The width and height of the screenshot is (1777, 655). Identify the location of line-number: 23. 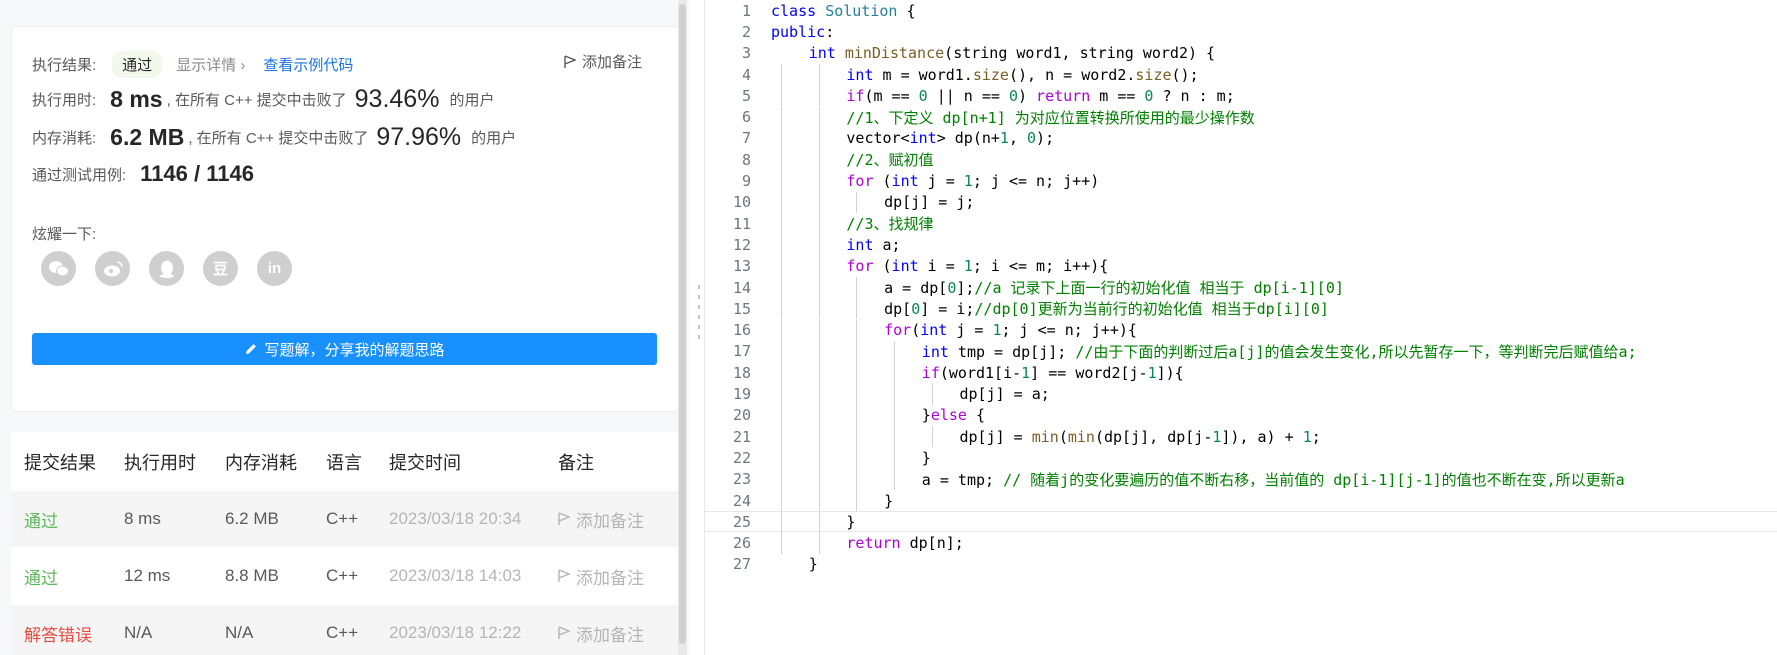
(741, 479).